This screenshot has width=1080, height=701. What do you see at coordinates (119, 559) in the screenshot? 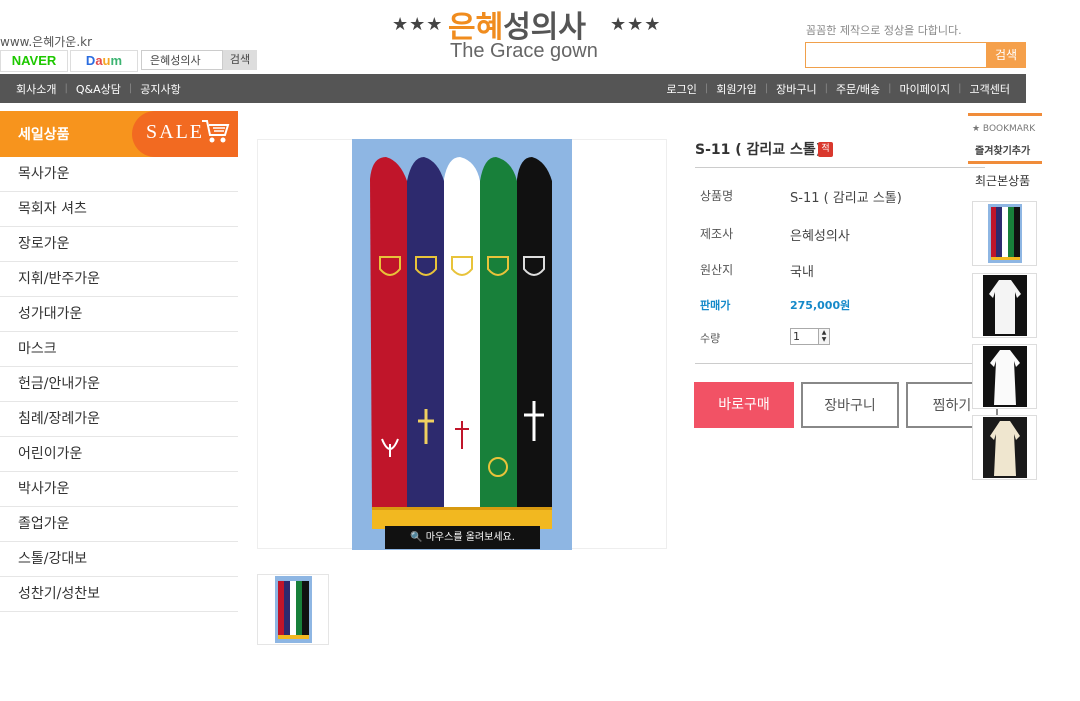
I see `category-item: 스톨/강대보` at bounding box center [119, 559].